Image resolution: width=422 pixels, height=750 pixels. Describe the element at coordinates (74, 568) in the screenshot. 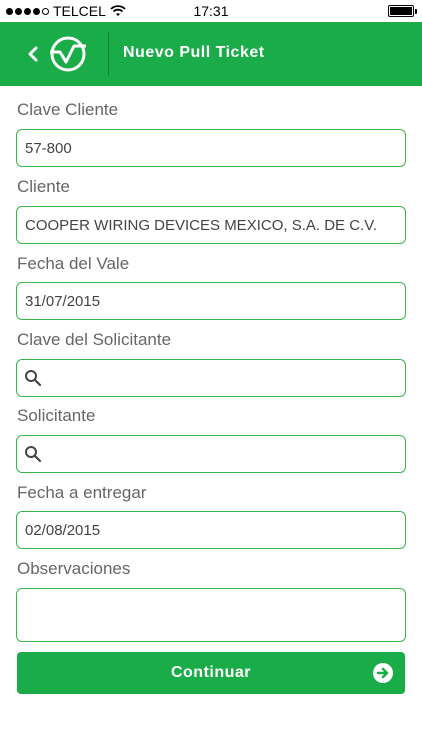

I see `observaciones-label: Observaciones` at that location.